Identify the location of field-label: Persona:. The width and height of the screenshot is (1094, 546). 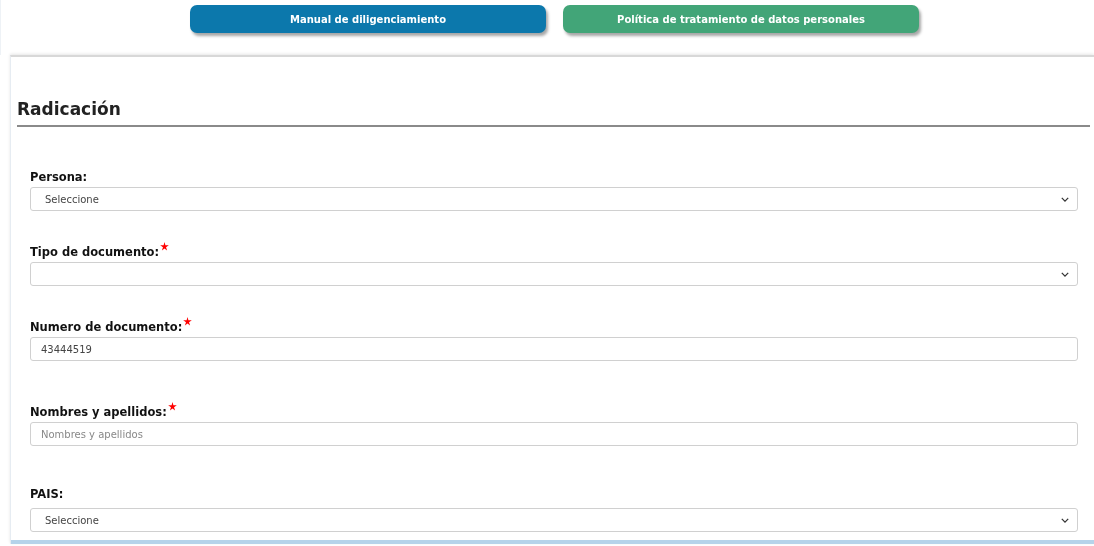
(59, 177).